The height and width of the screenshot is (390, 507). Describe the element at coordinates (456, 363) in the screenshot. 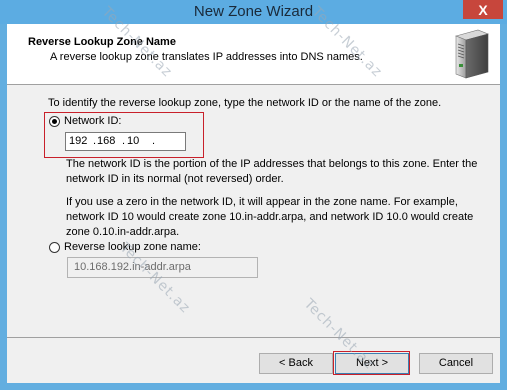

I see `cancel-button: Cancel` at that location.